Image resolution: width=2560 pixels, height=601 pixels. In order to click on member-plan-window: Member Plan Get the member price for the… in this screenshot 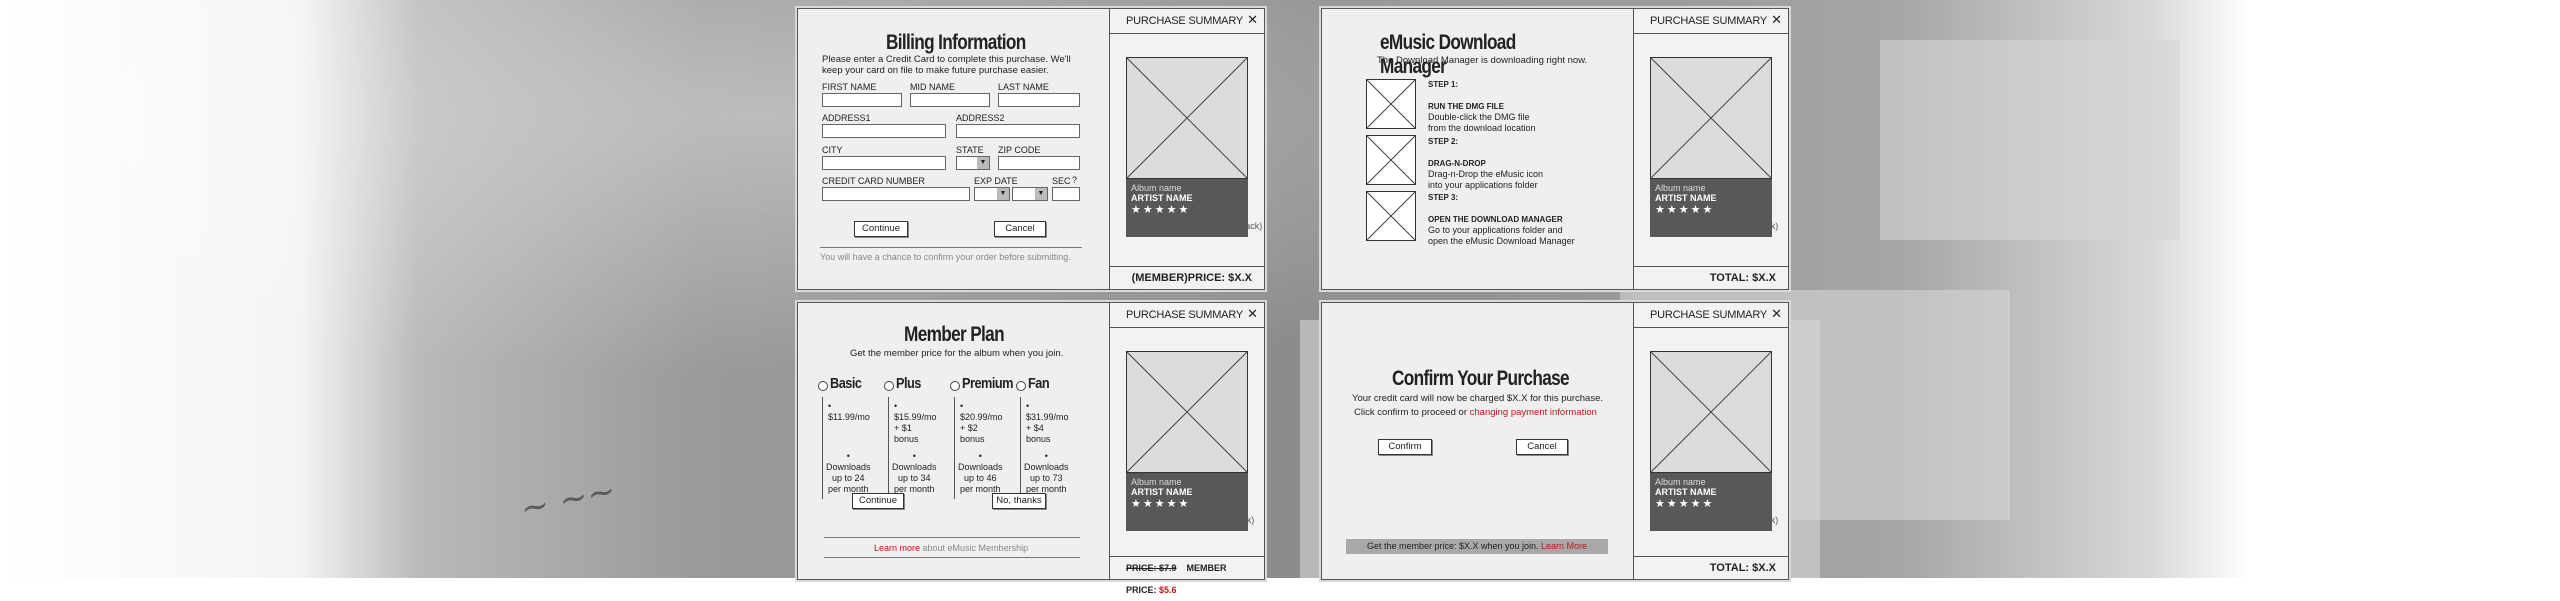, I will do `click(1031, 448)`.